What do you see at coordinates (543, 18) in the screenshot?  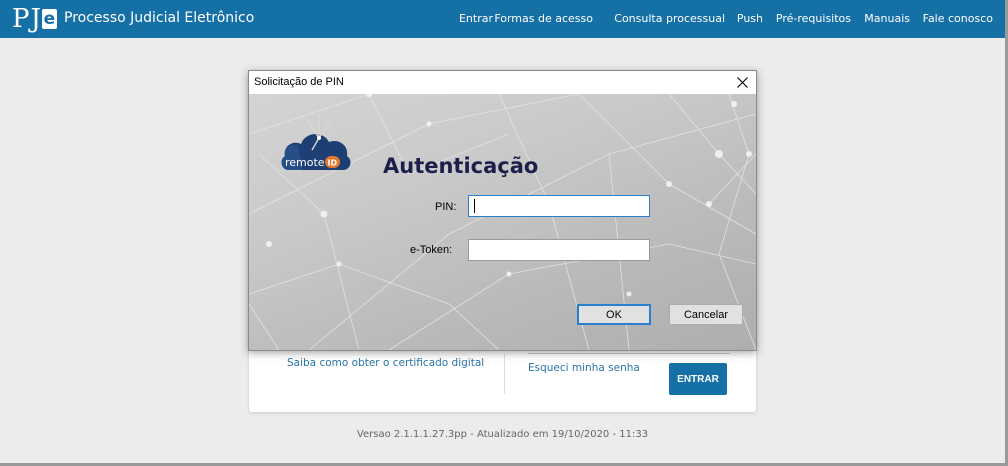 I see `nav-link-formas-de-acesso: Formas de acesso` at bounding box center [543, 18].